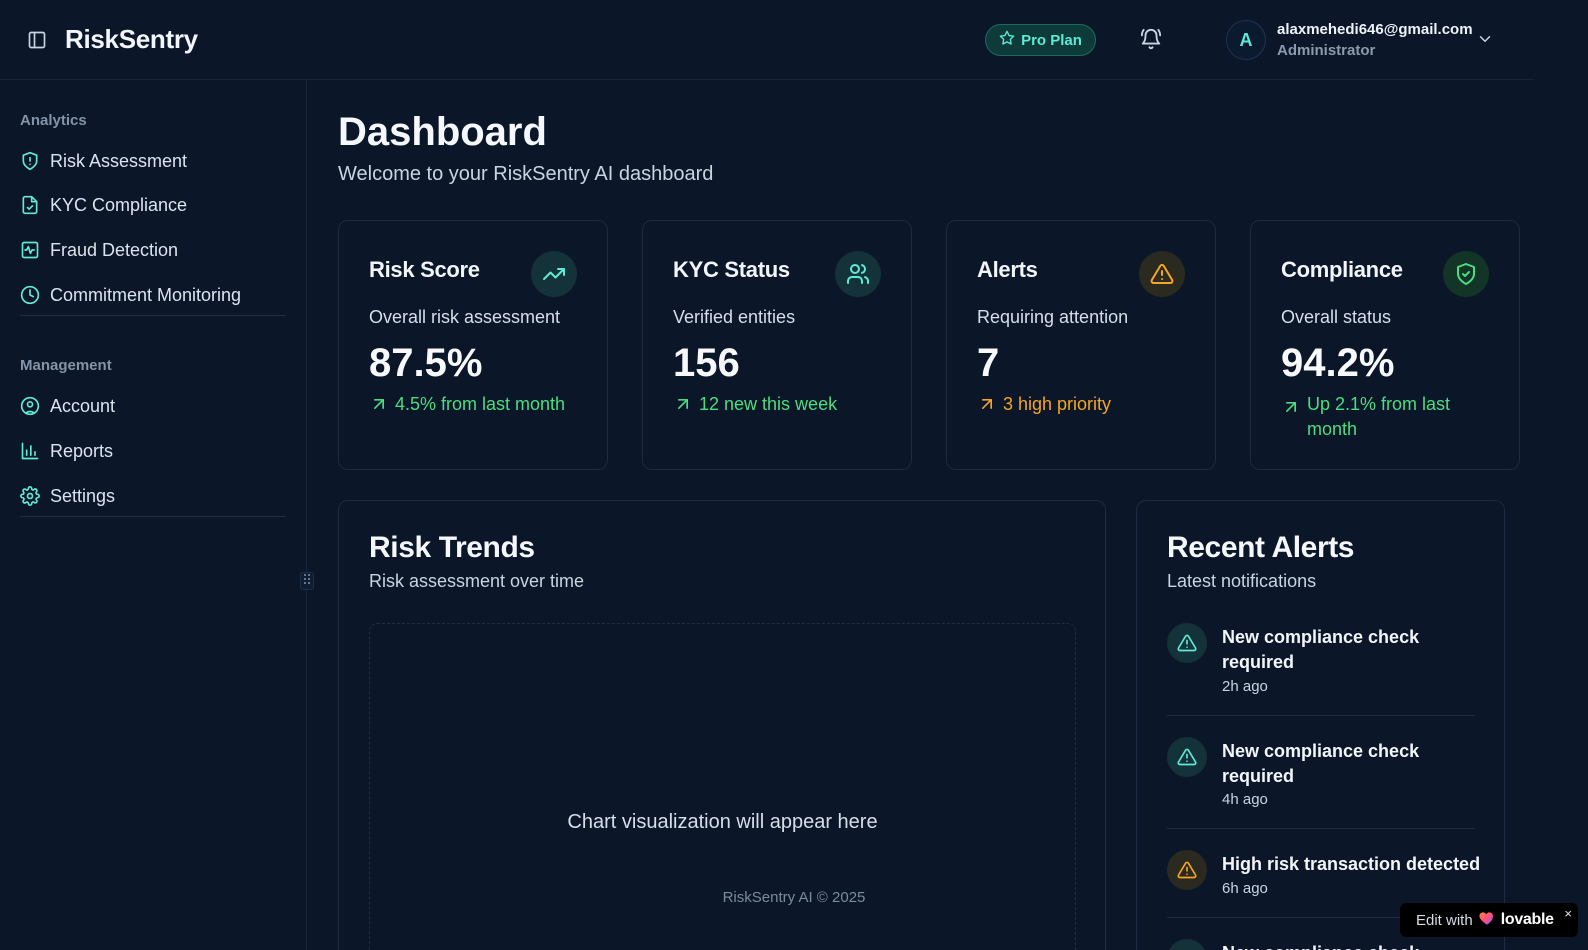 The image size is (1588, 950). I want to click on user-circle-icon, so click(30, 406).